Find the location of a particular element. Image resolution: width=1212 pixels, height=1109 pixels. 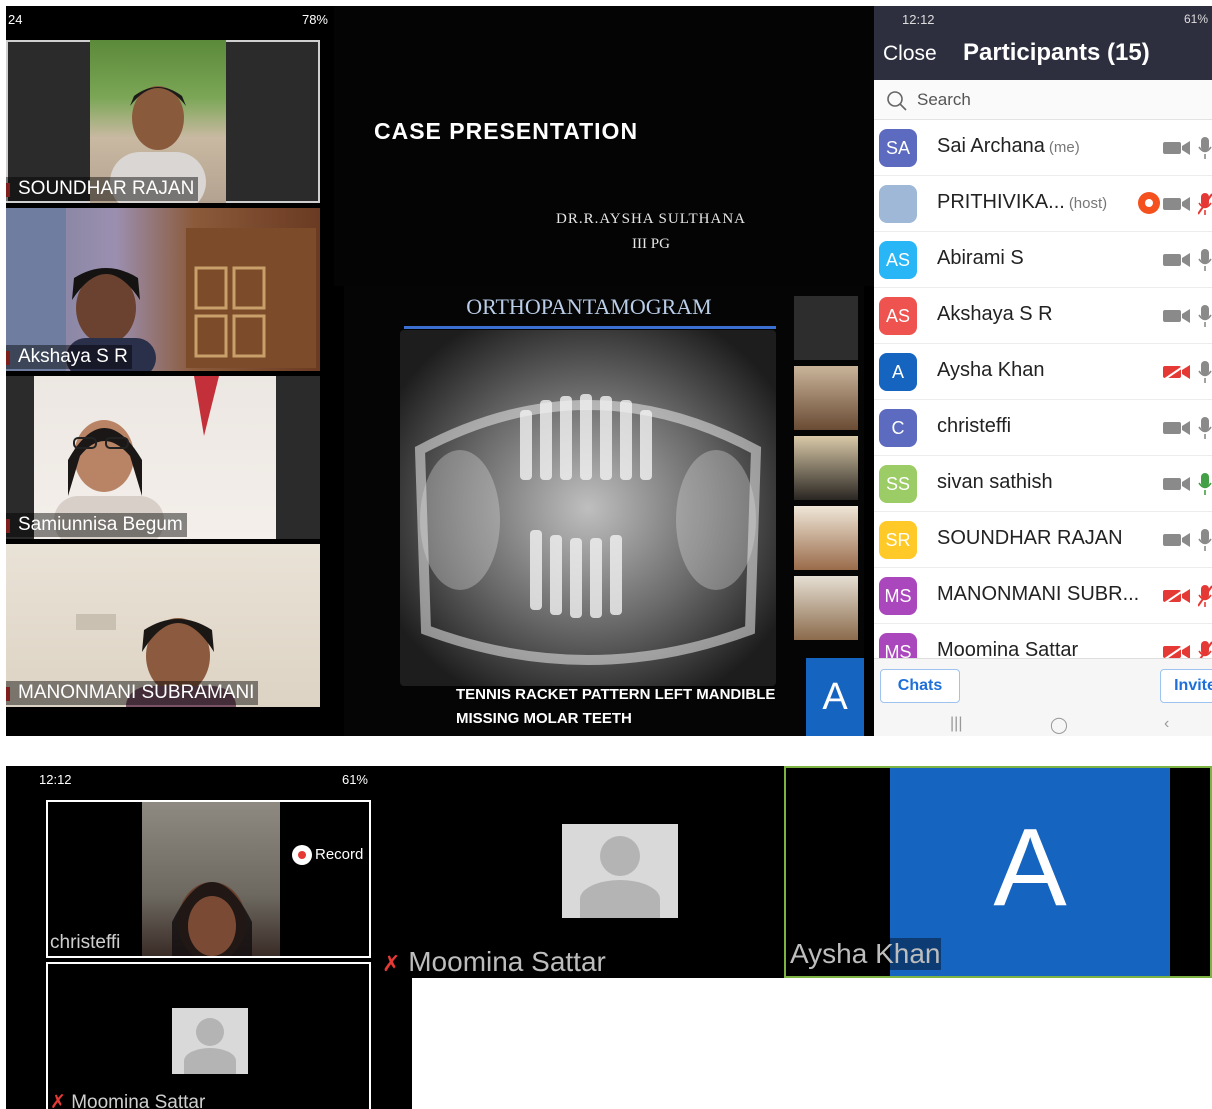

tile-name: Aysha Khan is located at coordinates (865, 954).